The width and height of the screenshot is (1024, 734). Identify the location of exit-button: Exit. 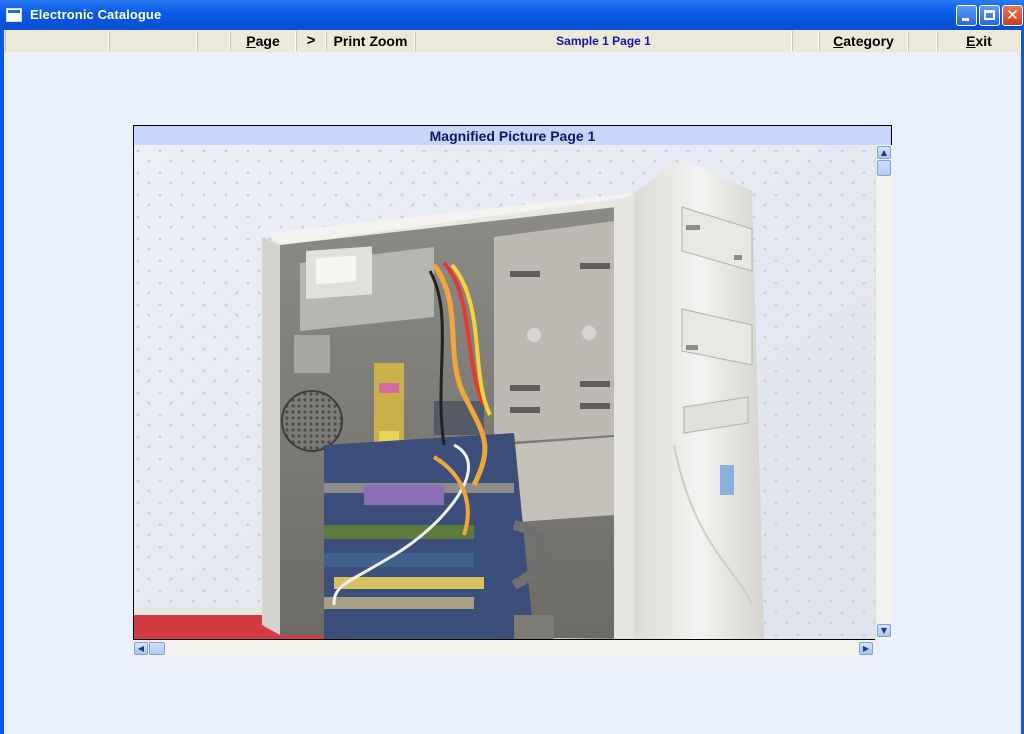
(979, 41).